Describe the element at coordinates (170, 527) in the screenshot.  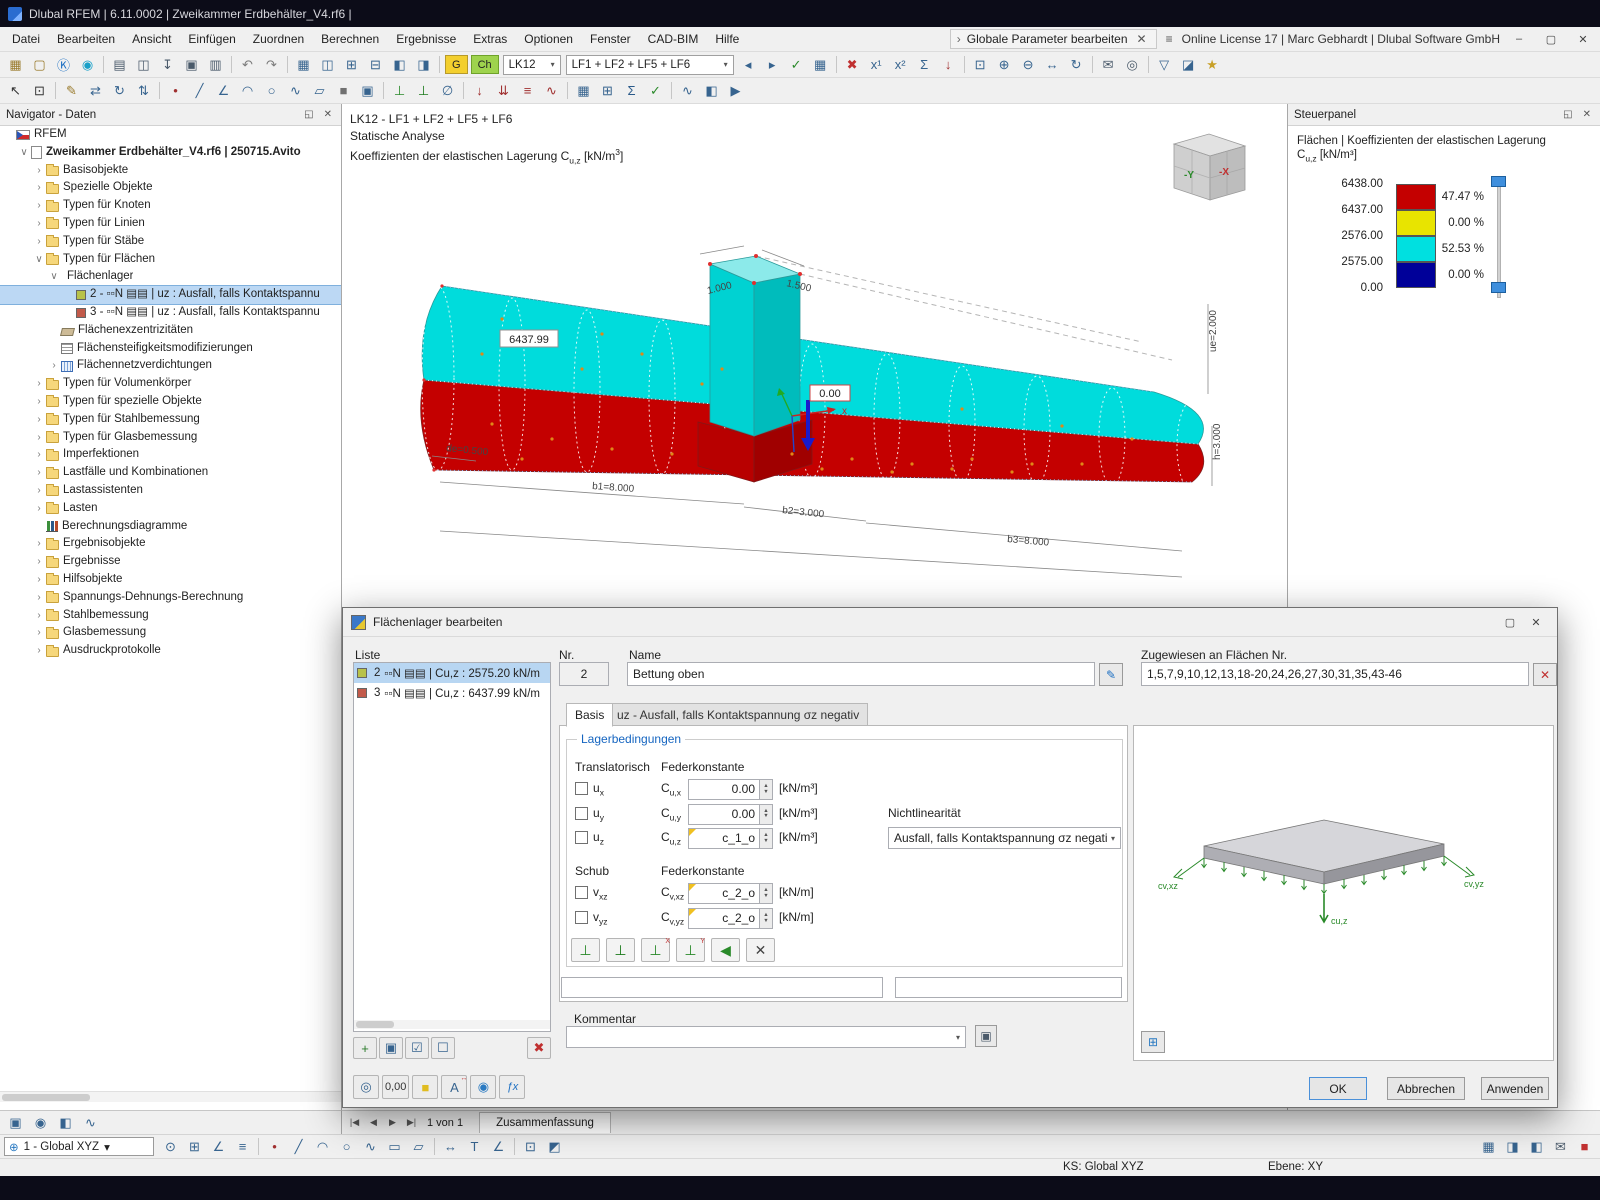
I see `tree-item-berechnungsdiagramme: Berechnungsdiagramme` at that location.